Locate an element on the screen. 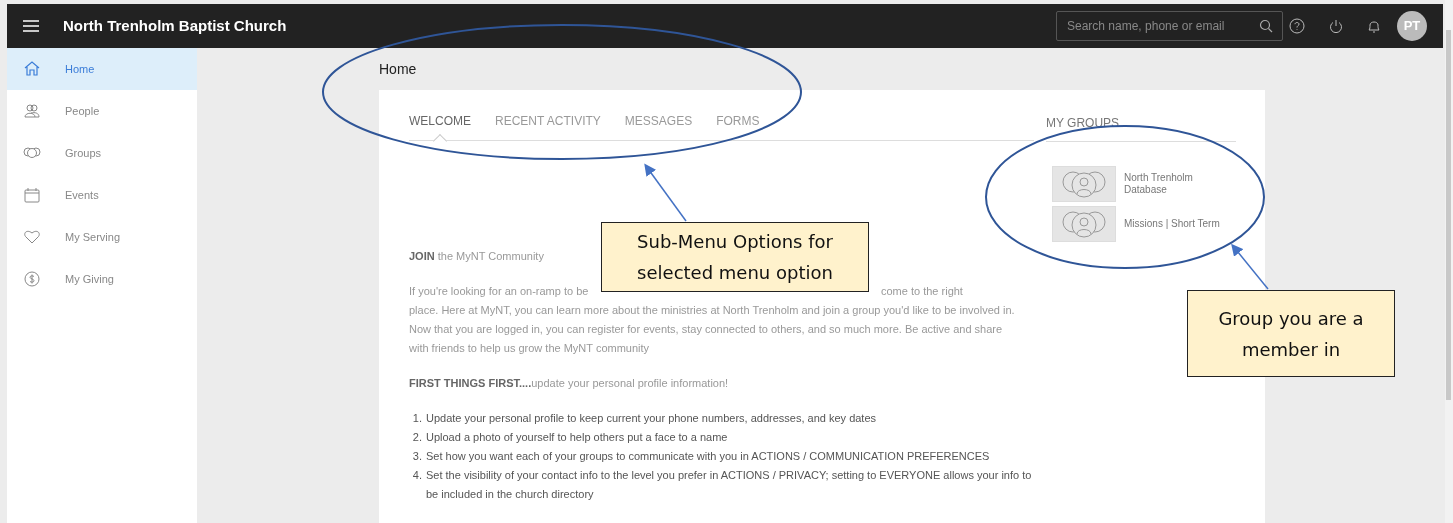 The width and height of the screenshot is (1453, 523). step-text: Set how you want each of your groups to communicate with you in ACTIONS / COMMUNICATION PREFERENCES is located at coordinates (708, 456).